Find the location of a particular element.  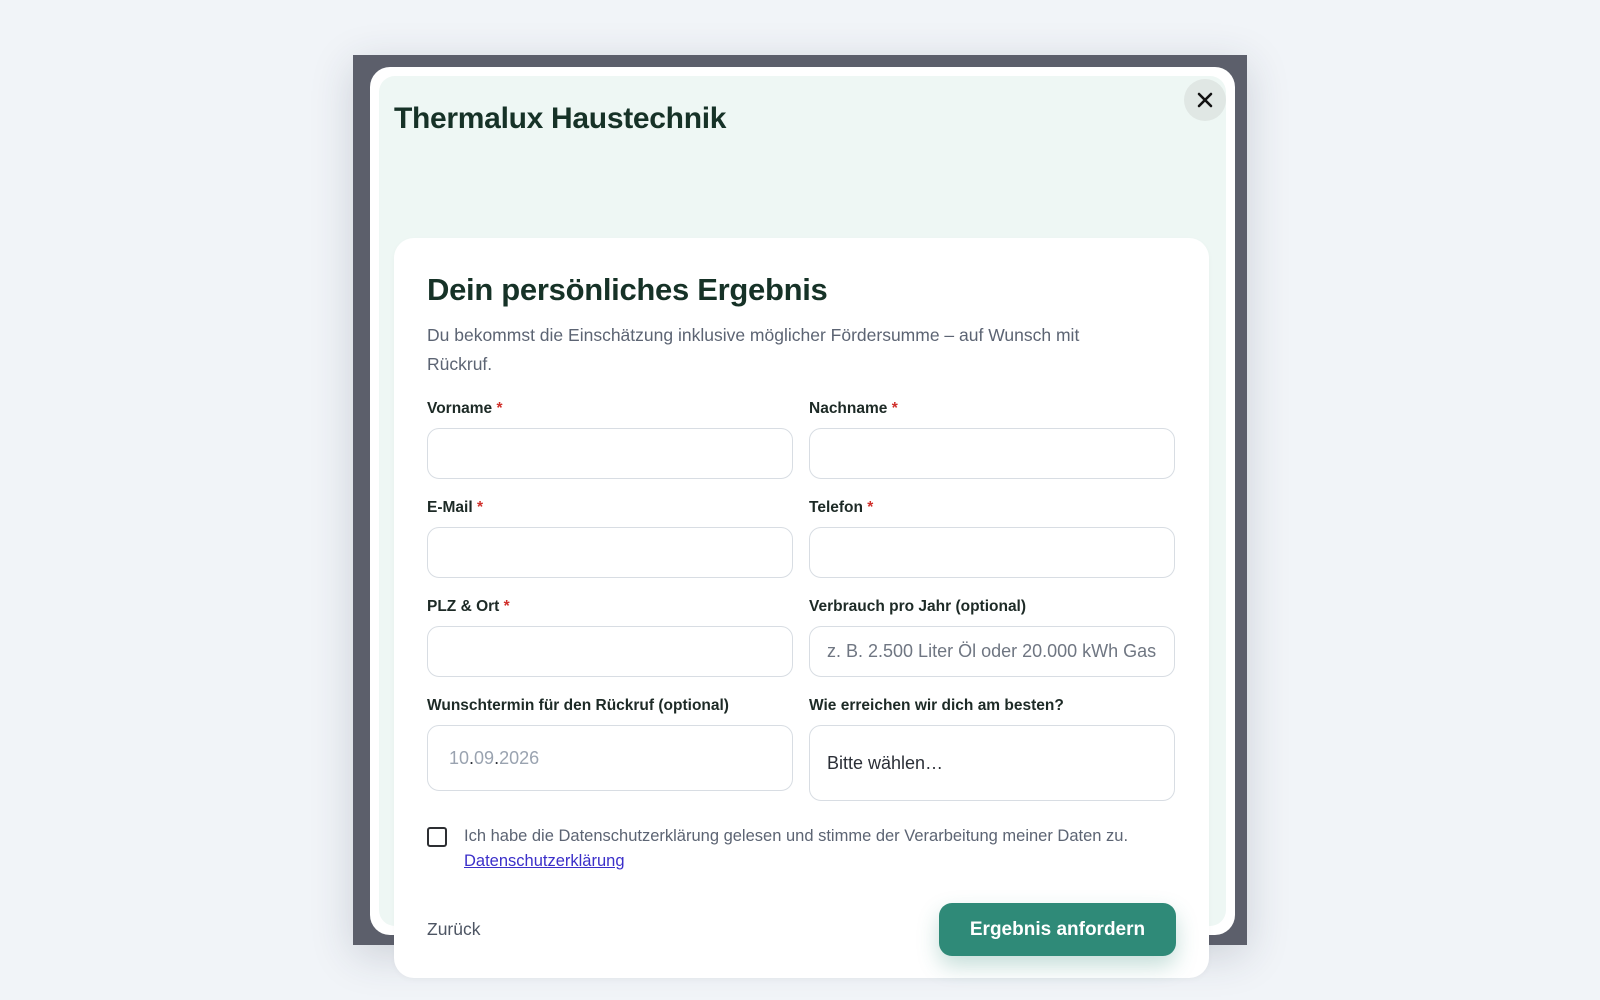

zip-city-input is located at coordinates (610, 651).